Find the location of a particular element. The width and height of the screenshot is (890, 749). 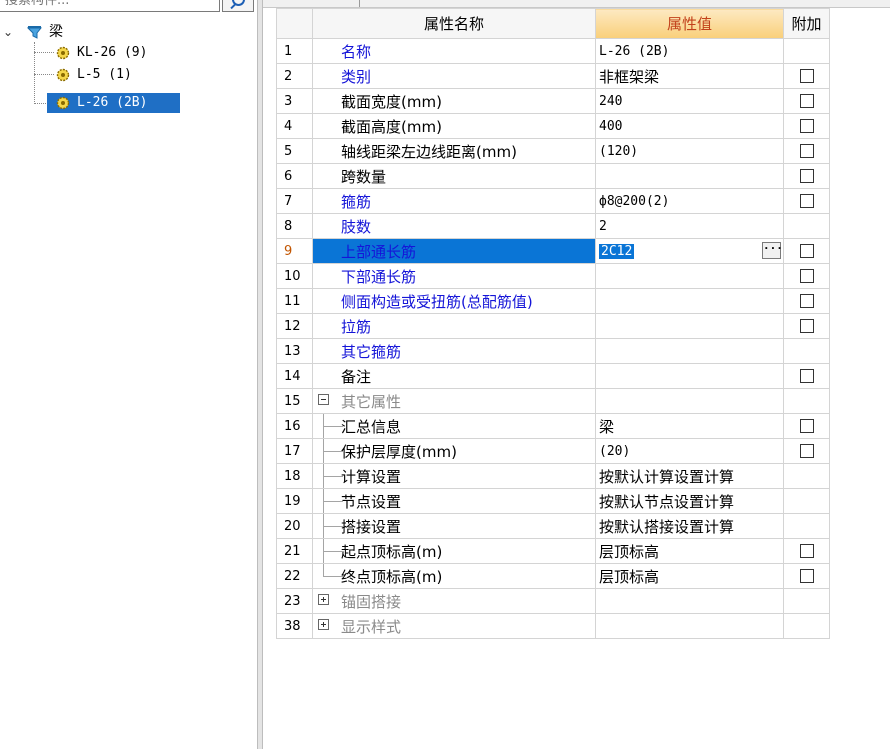

property-row: 19 节点设置 按默认节点设置计算 is located at coordinates (553, 501).